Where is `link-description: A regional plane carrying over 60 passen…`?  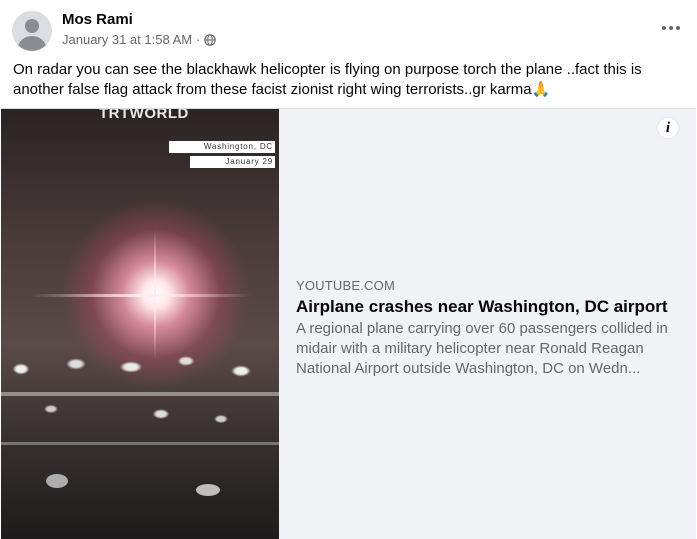 link-description: A regional plane carrying over 60 passen… is located at coordinates (482, 348).